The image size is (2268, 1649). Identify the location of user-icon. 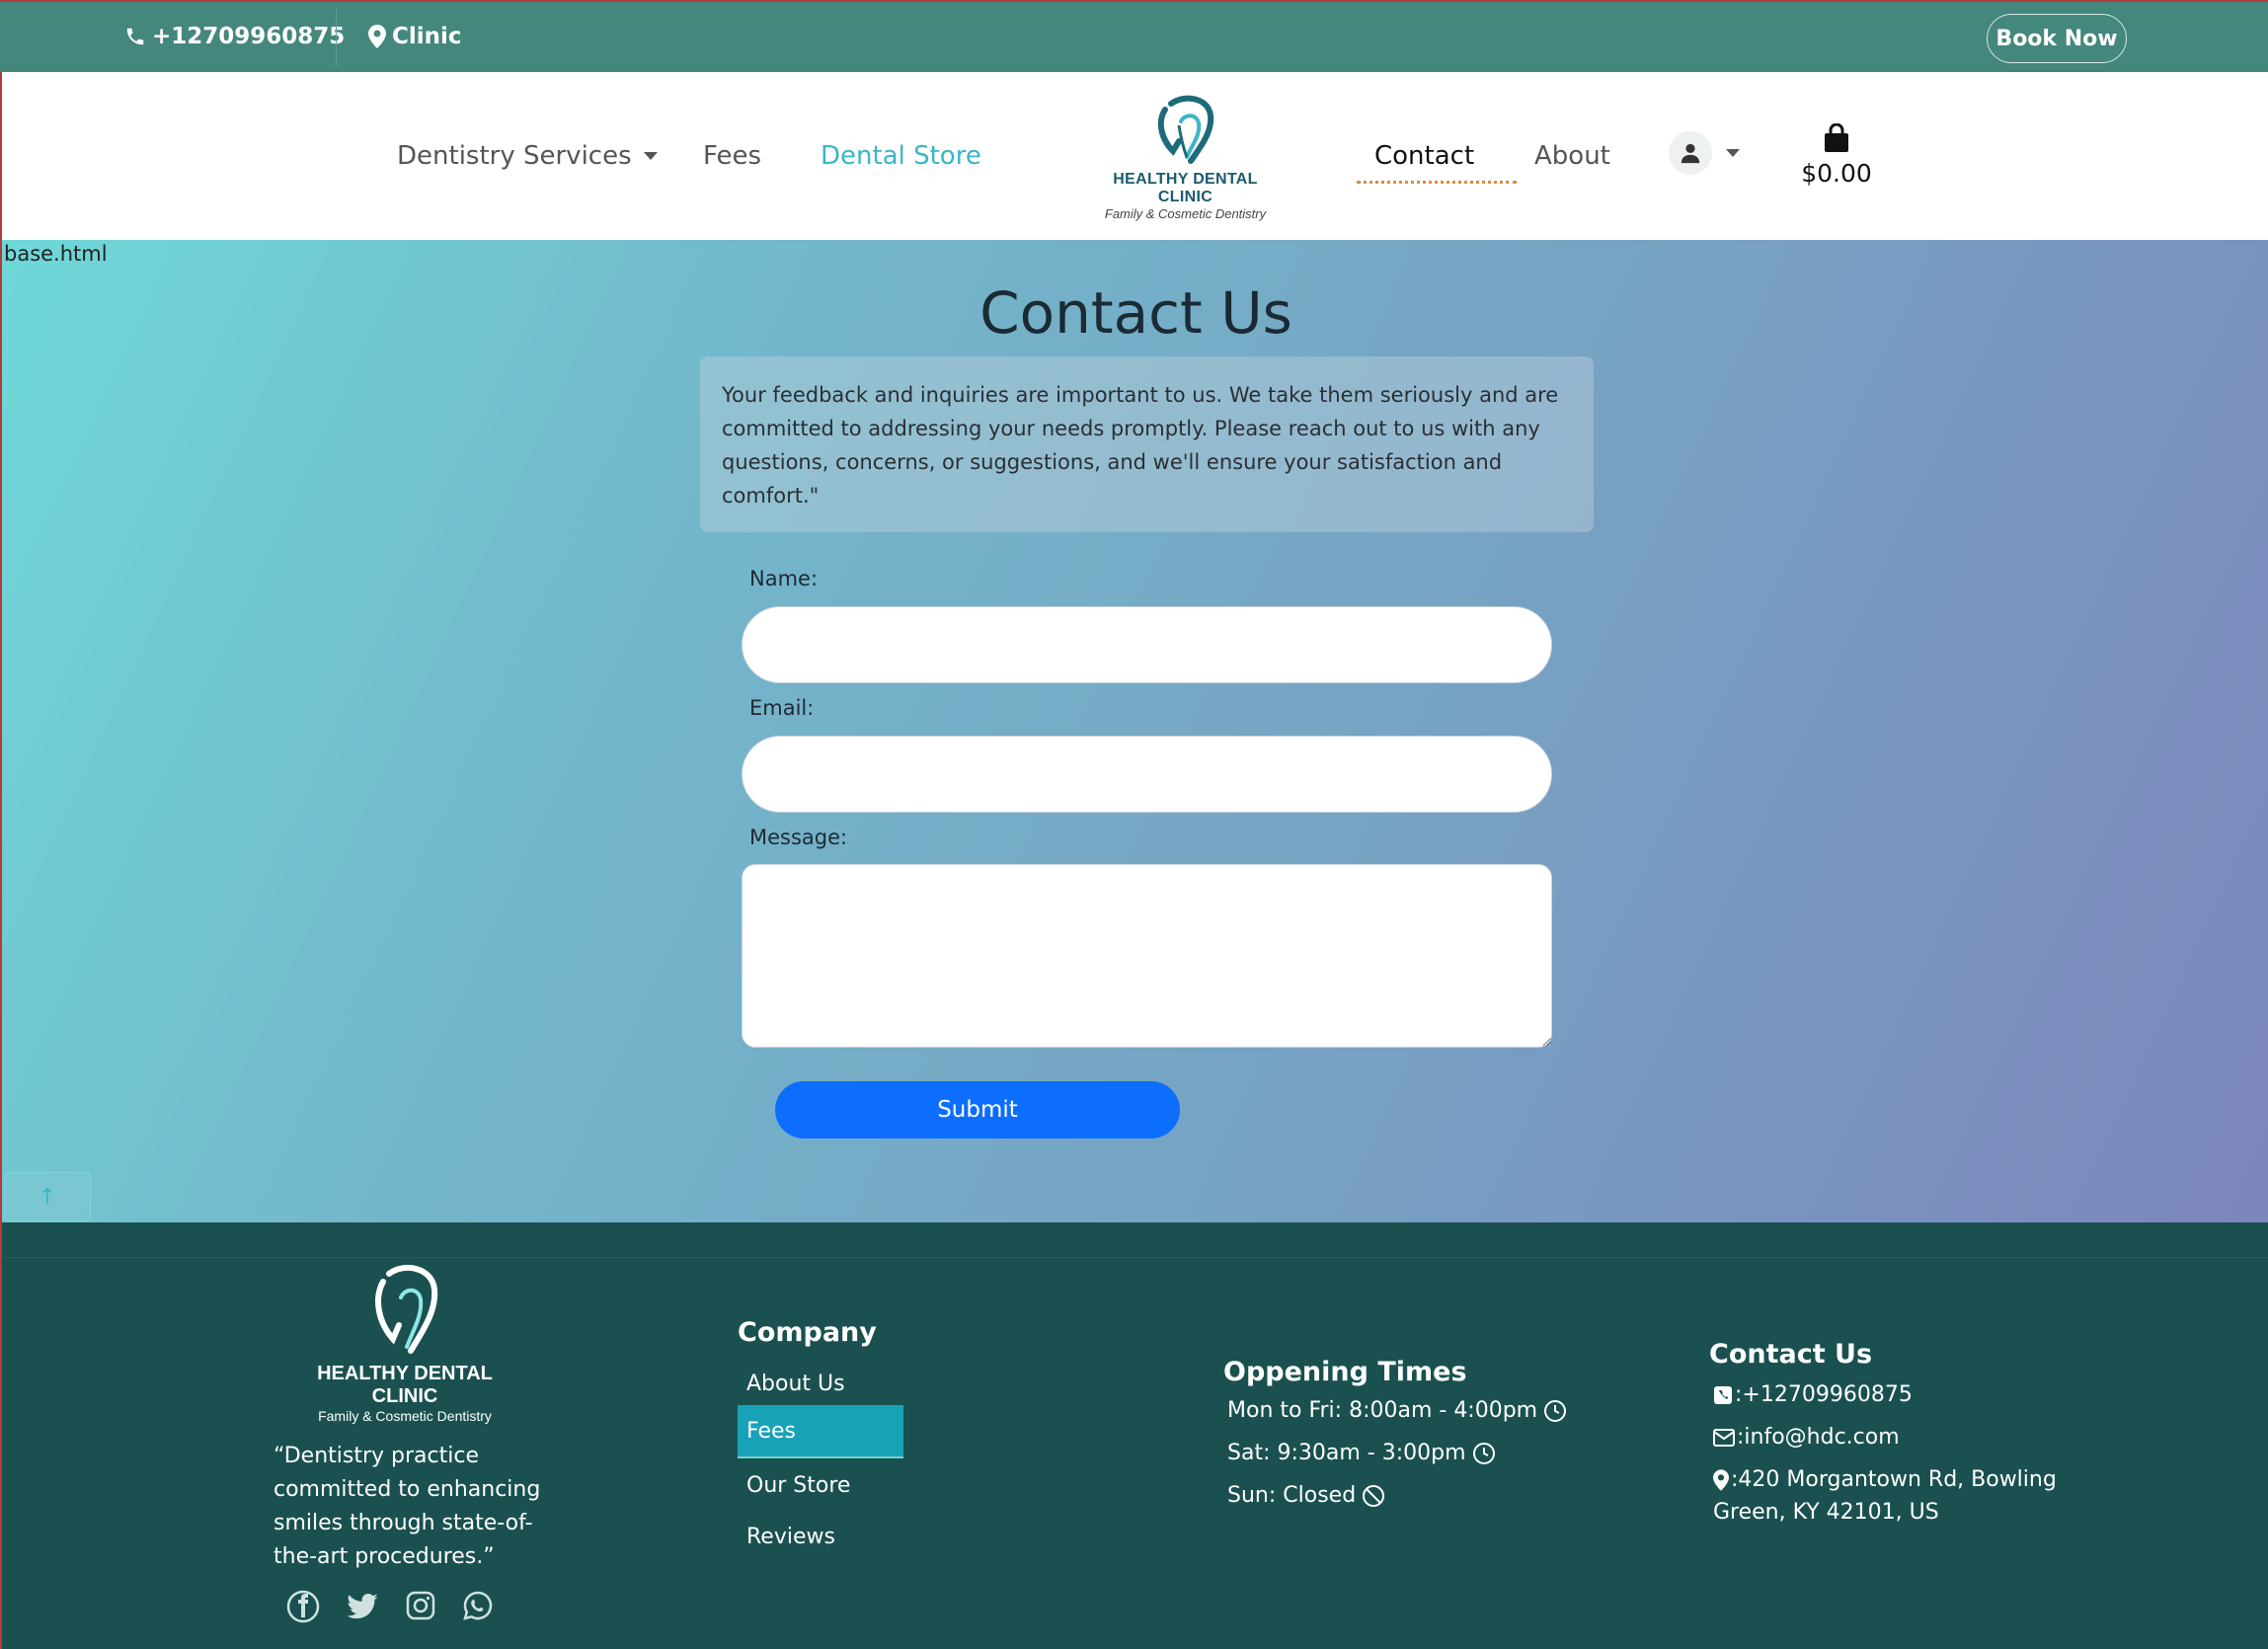
(1690, 153).